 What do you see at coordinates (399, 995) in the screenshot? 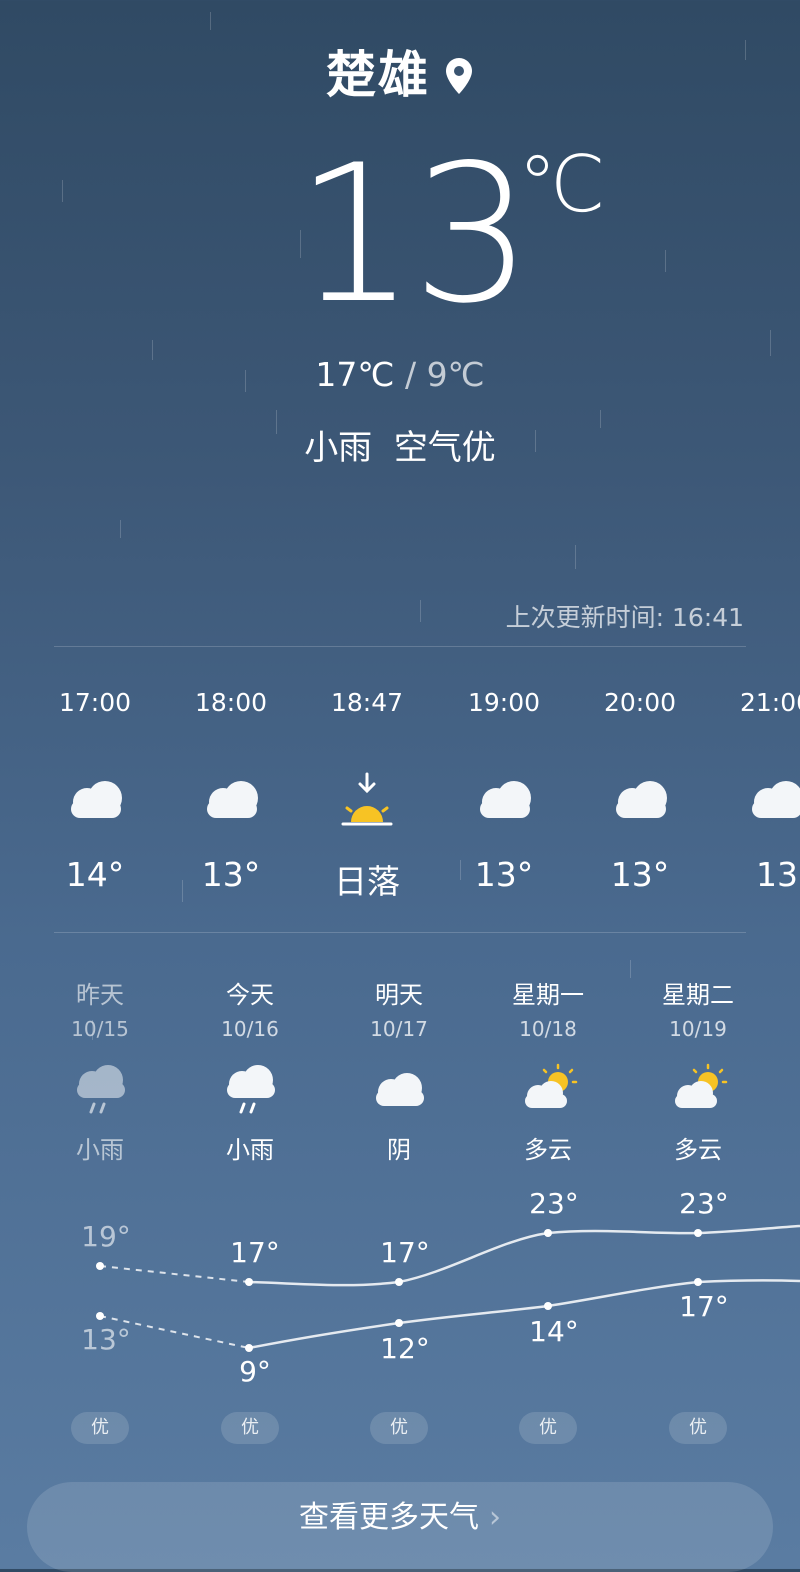
I see `day-name: 明天` at bounding box center [399, 995].